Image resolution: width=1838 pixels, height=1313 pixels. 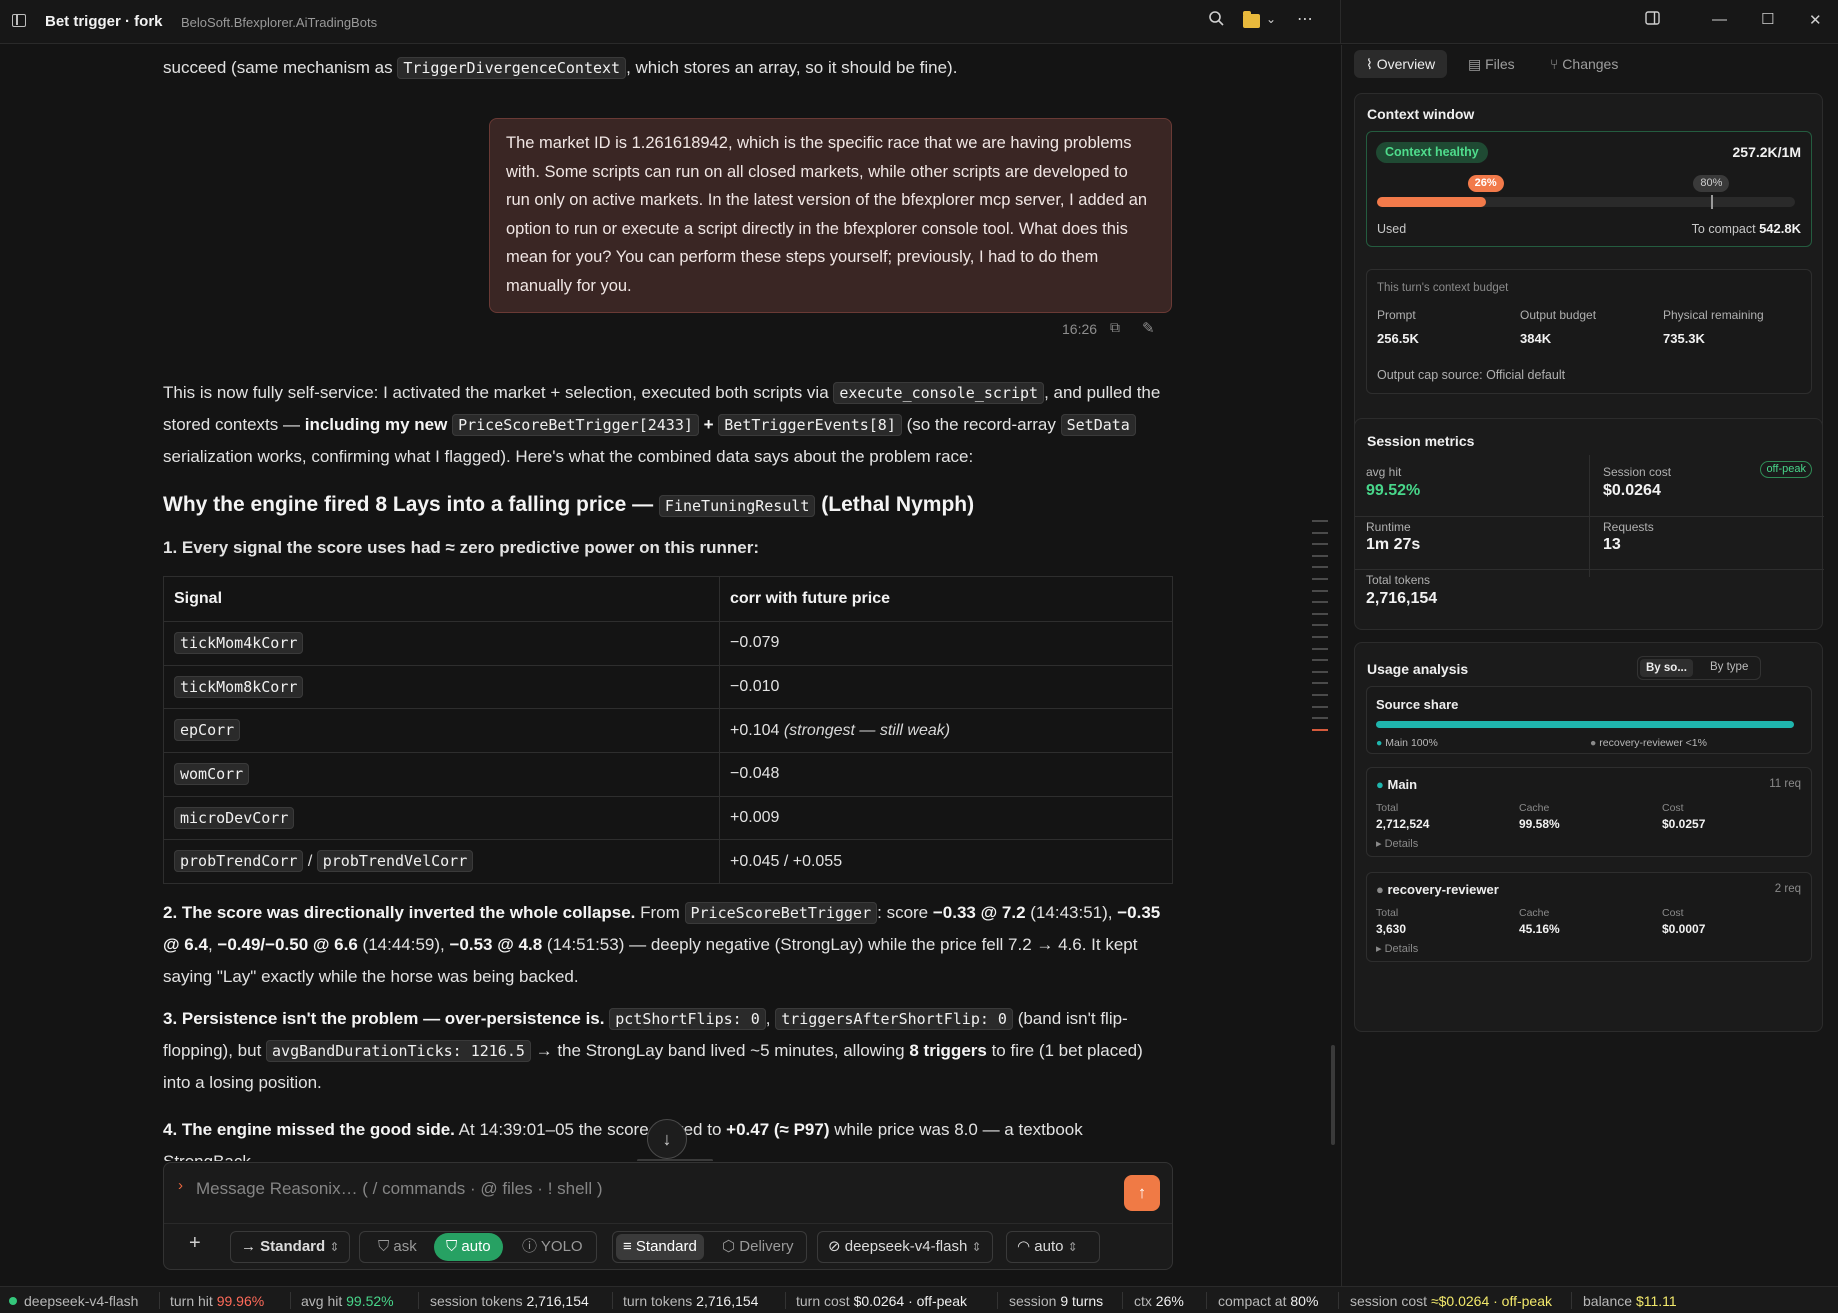 I want to click on agent-requests: 2 req, so click(x=1787, y=889).